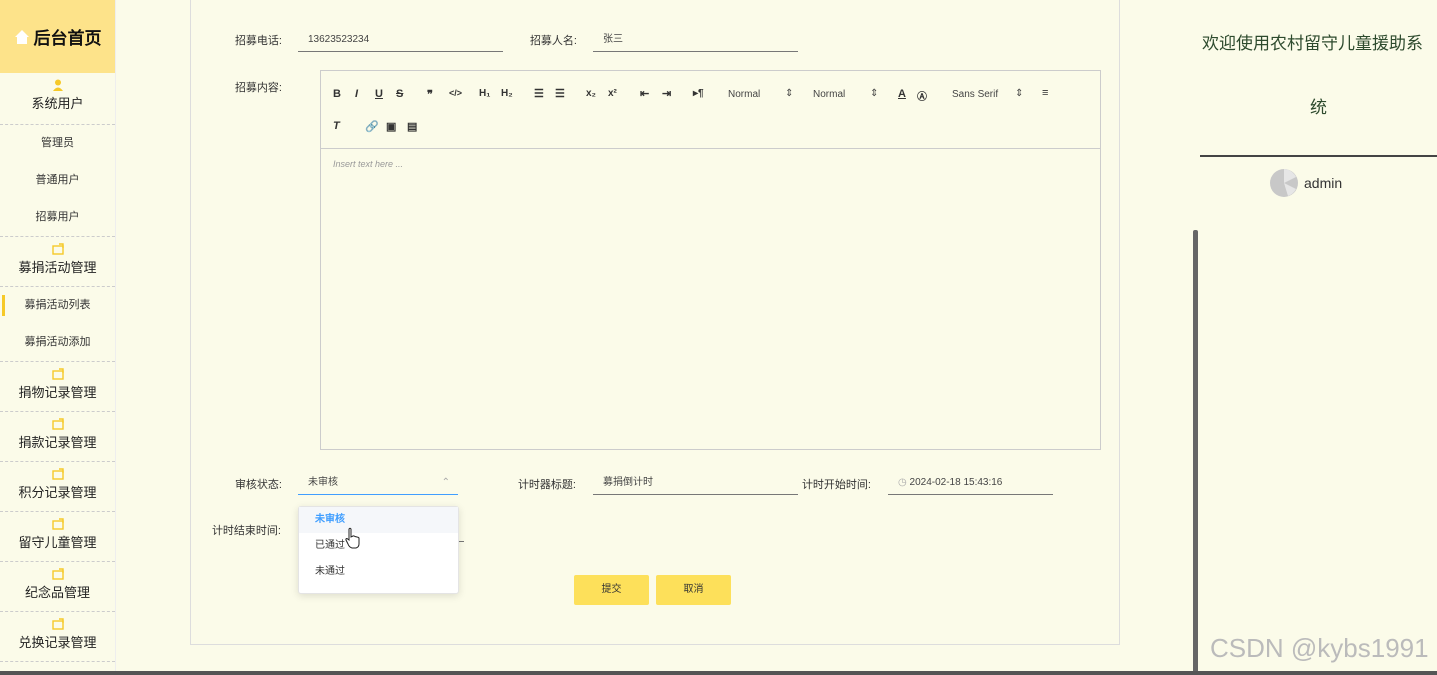 The width and height of the screenshot is (1437, 675). What do you see at coordinates (644, 93) in the screenshot?
I see `outdent-icon: ⇤` at bounding box center [644, 93].